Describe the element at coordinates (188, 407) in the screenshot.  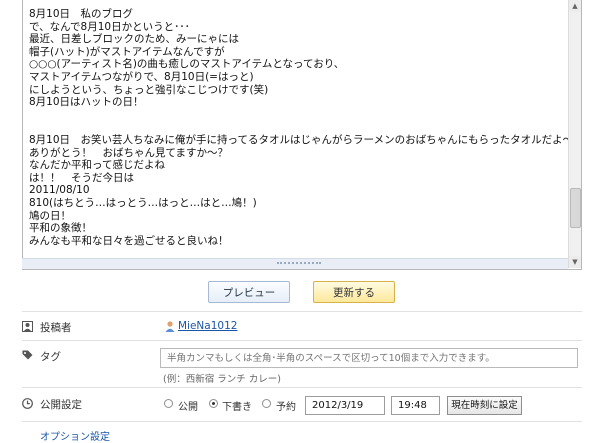
I see `radio-public-label: 公開` at that location.